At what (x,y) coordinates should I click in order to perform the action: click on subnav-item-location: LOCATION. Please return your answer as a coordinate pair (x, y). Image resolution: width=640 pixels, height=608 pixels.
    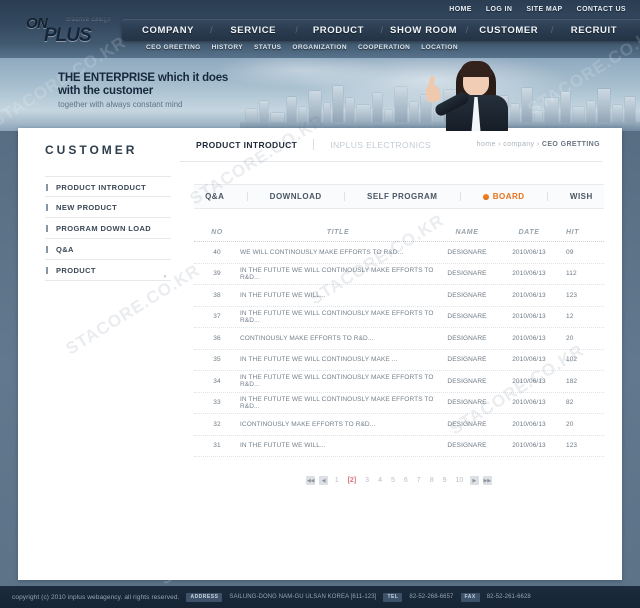
    Looking at the image, I should click on (439, 47).